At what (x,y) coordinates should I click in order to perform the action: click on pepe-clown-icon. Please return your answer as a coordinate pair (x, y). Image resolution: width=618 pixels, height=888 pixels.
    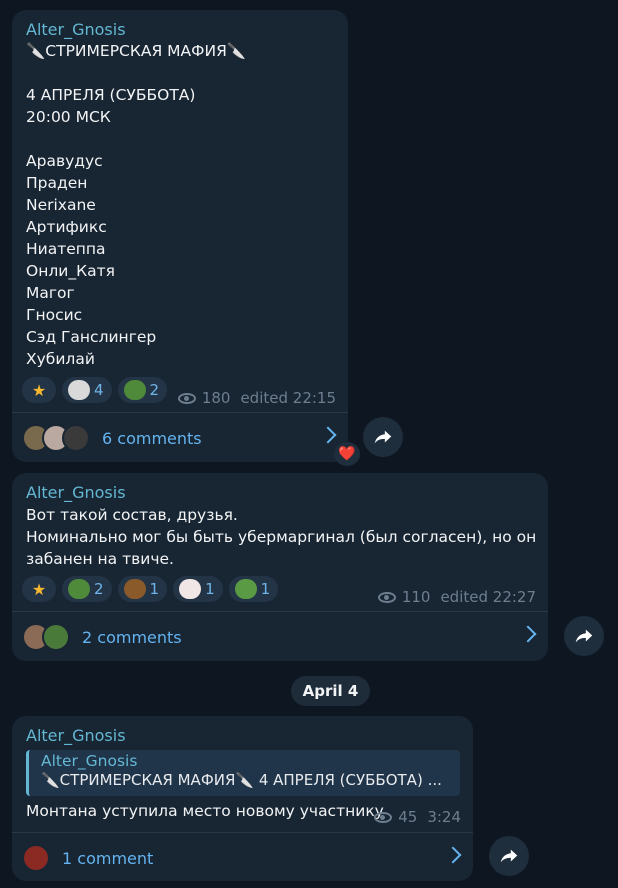
    Looking at the image, I should click on (245, 589).